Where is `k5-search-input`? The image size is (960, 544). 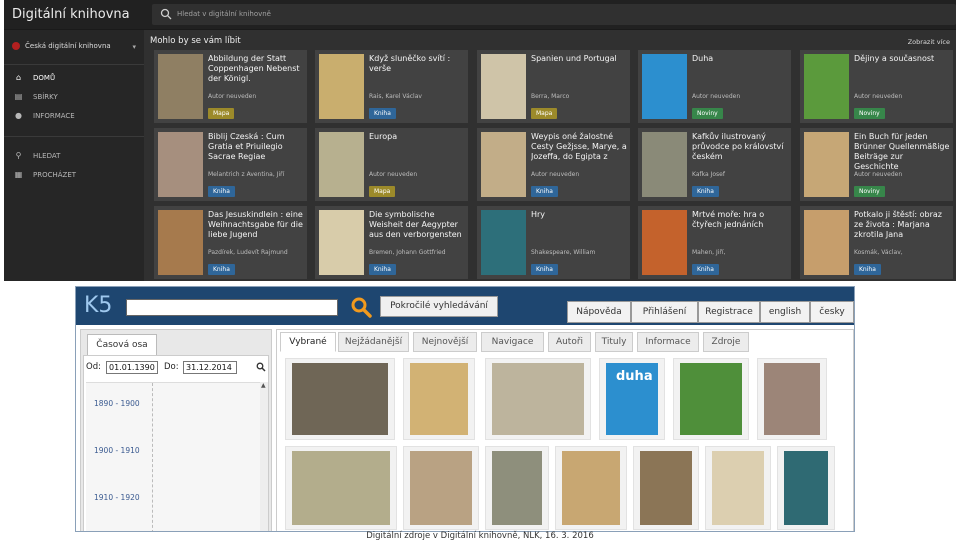
k5-search-input is located at coordinates (232, 307).